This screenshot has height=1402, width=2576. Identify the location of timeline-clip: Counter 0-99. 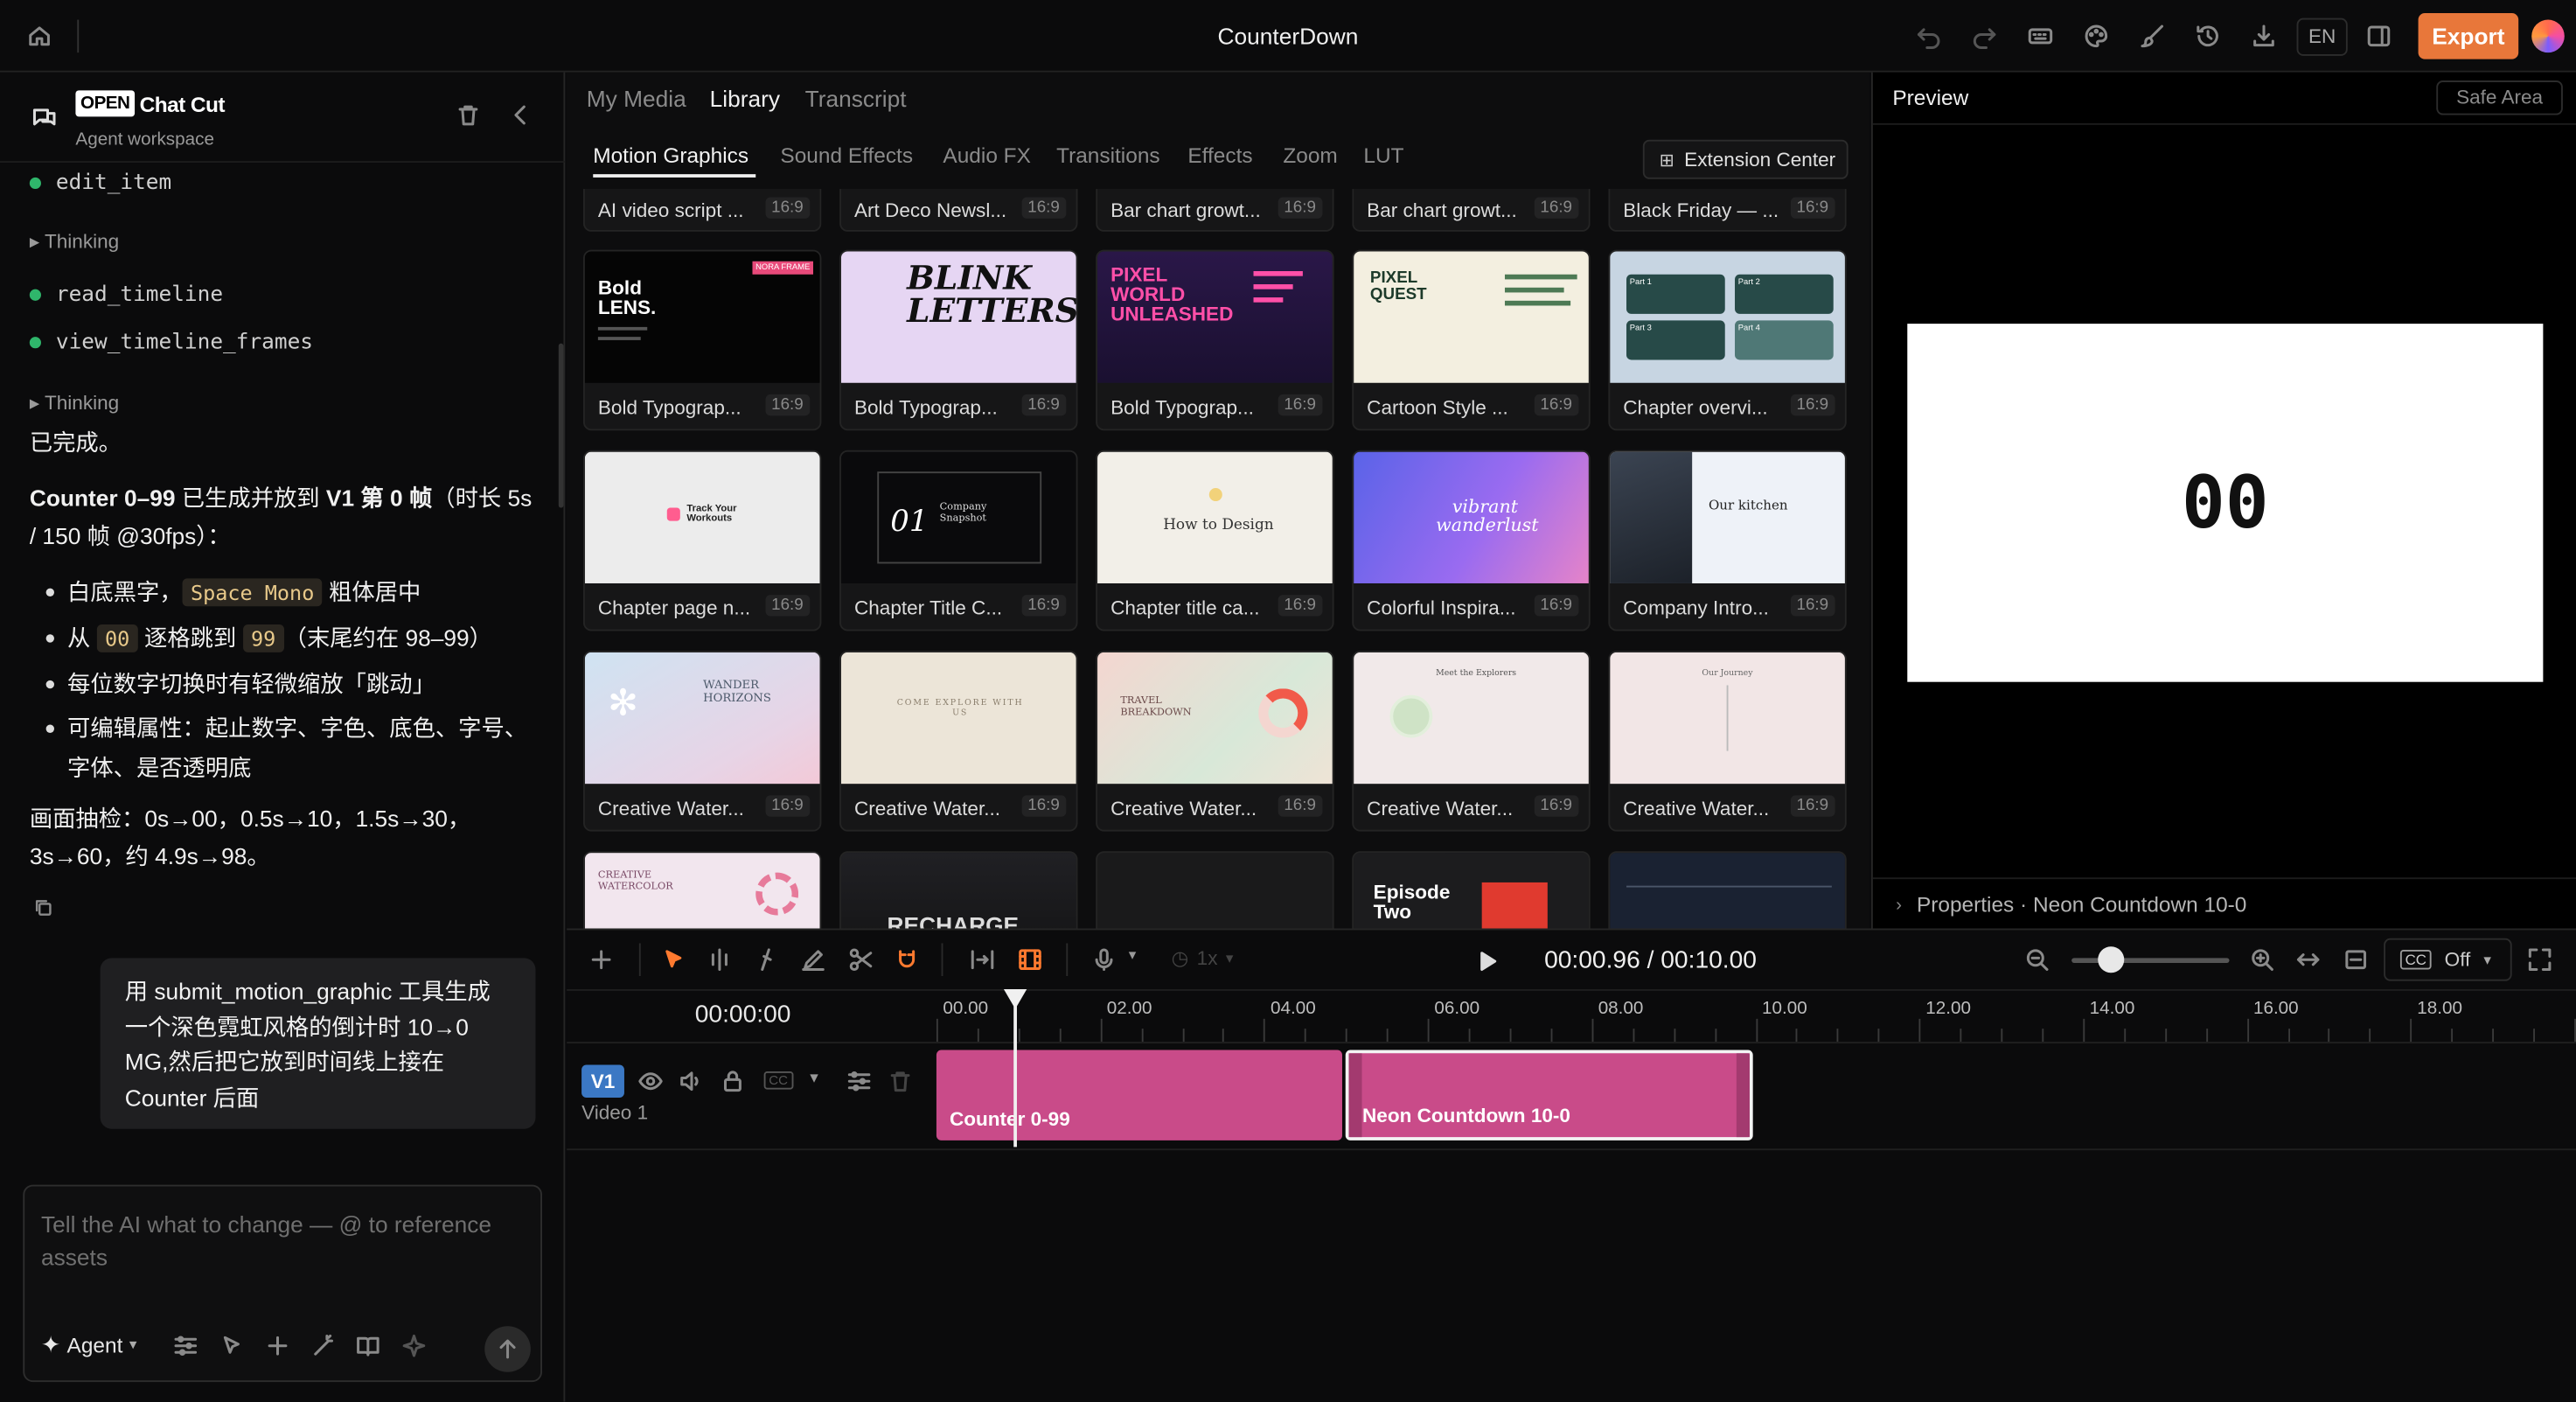
(1139, 1095).